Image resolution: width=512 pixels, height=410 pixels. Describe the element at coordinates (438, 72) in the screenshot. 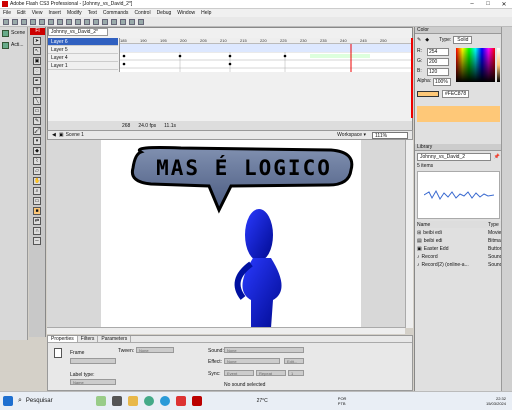

I see `b-input: 120` at that location.